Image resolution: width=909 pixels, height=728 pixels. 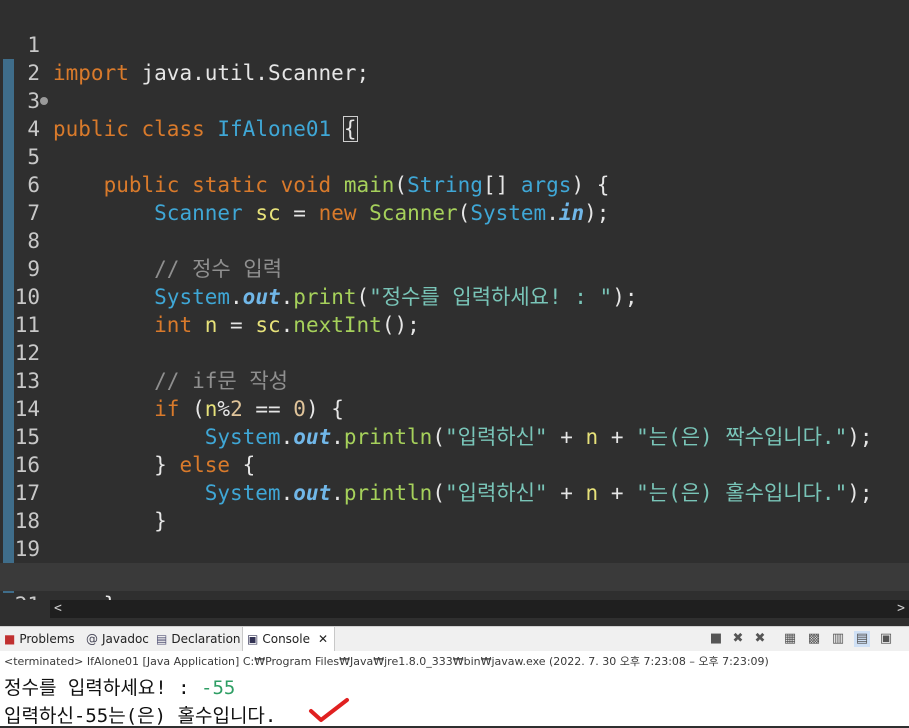 What do you see at coordinates (103, 688) in the screenshot?
I see `console-prompt: 정수를 입력하세요! :` at bounding box center [103, 688].